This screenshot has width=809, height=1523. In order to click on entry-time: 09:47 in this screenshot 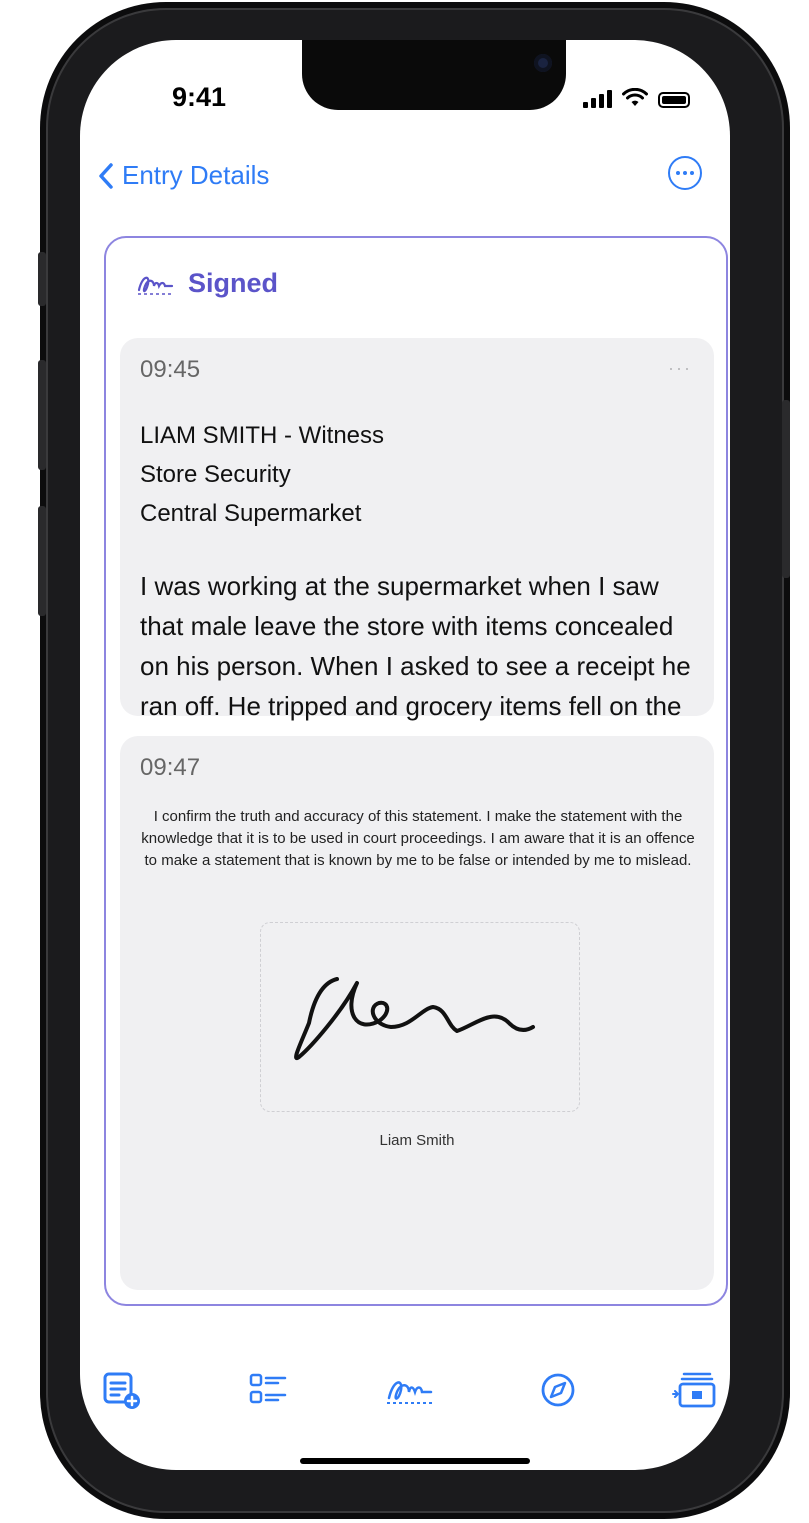, I will do `click(170, 767)`.